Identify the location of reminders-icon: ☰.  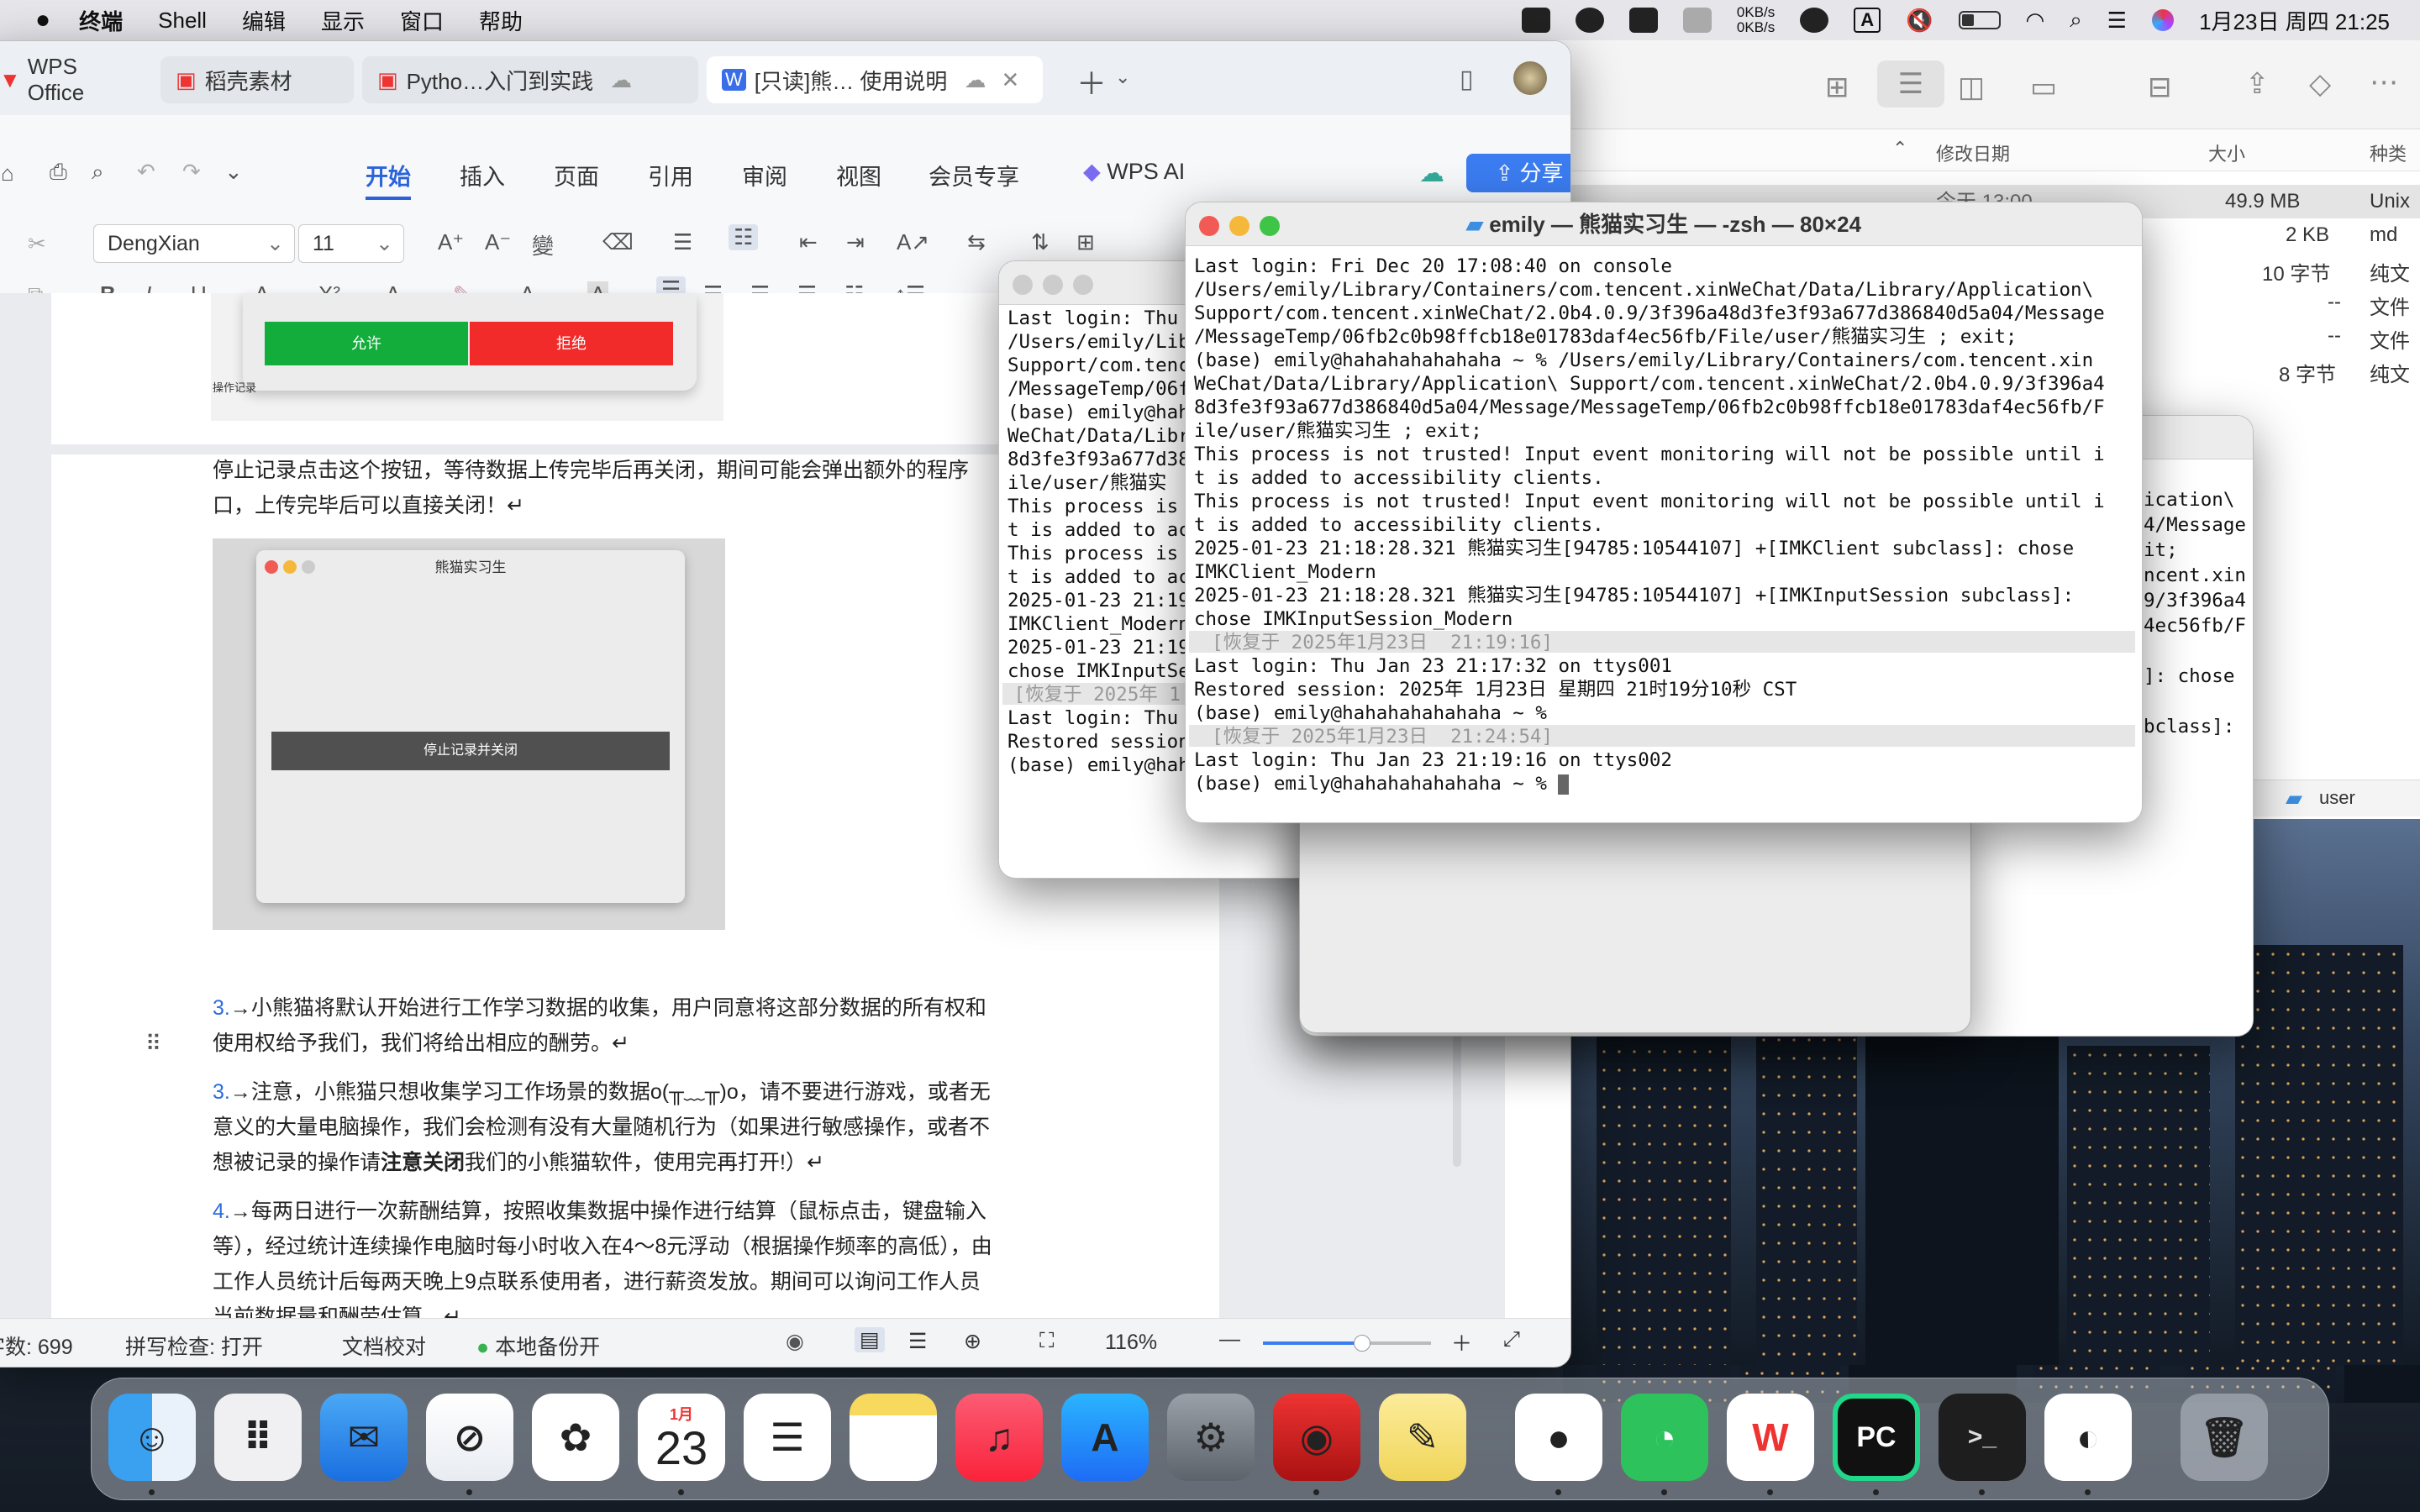
(787, 1437).